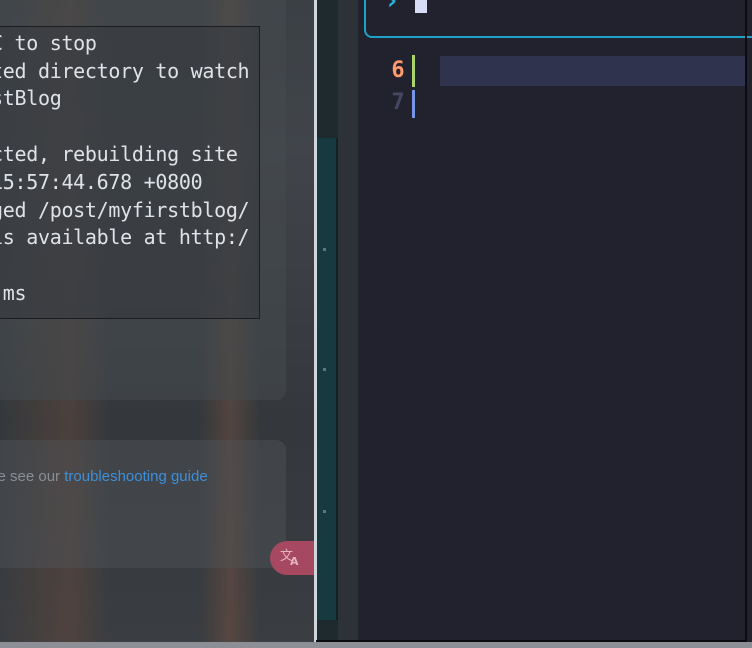 This screenshot has height=648, width=752. What do you see at coordinates (48, 43) in the screenshot?
I see `terminal-line: C to stop` at bounding box center [48, 43].